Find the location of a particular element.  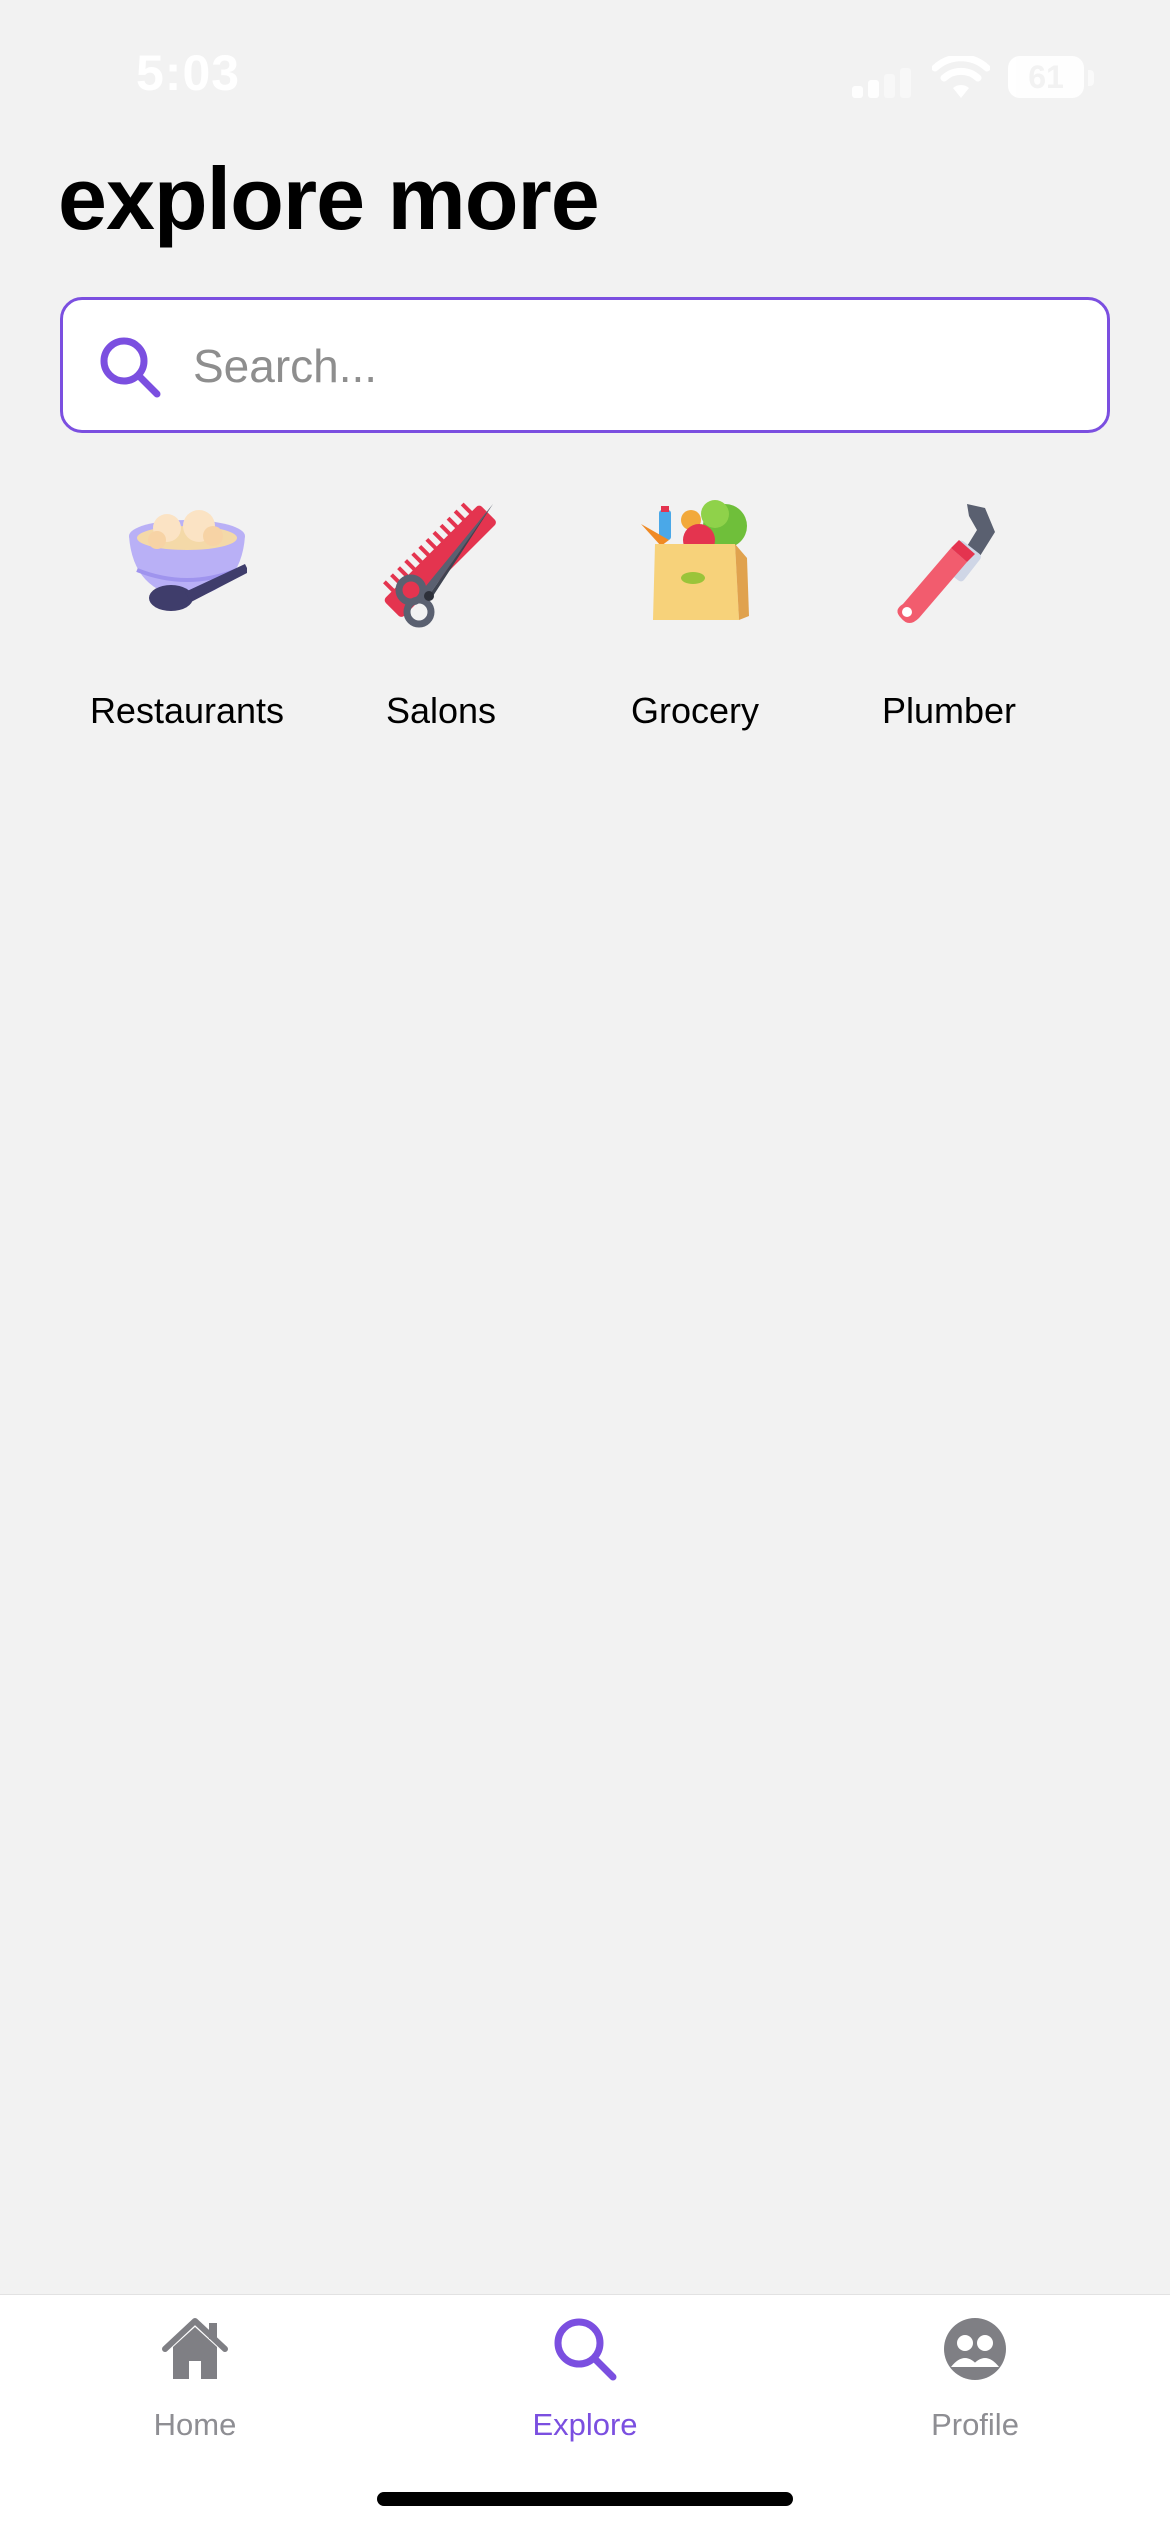

category-salons: Salons is located at coordinates (441, 625).